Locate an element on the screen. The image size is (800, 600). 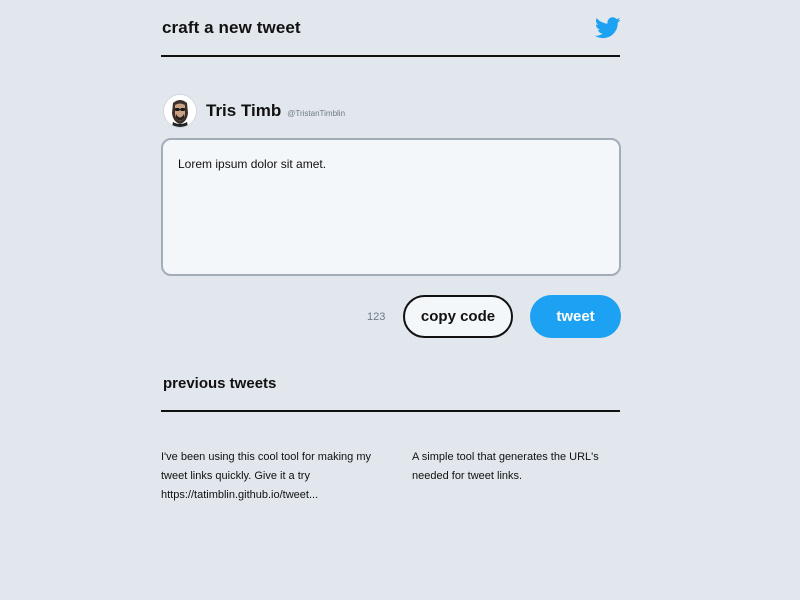
previous-tweets-divider is located at coordinates (390, 411).